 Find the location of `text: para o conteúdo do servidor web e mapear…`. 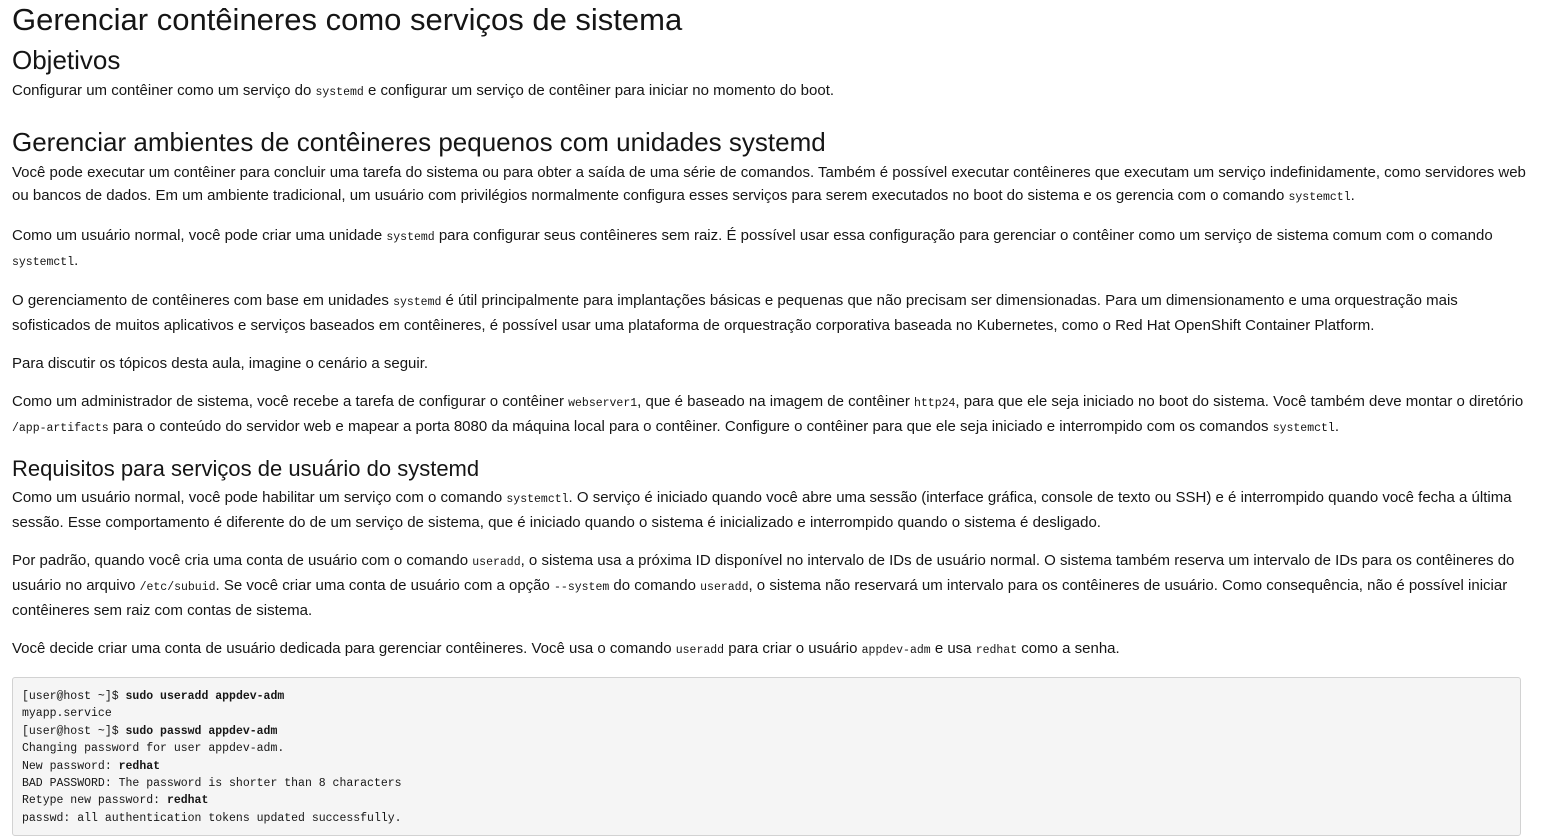

text: para o conteúdo do servidor web e mapear… is located at coordinates (690, 426).